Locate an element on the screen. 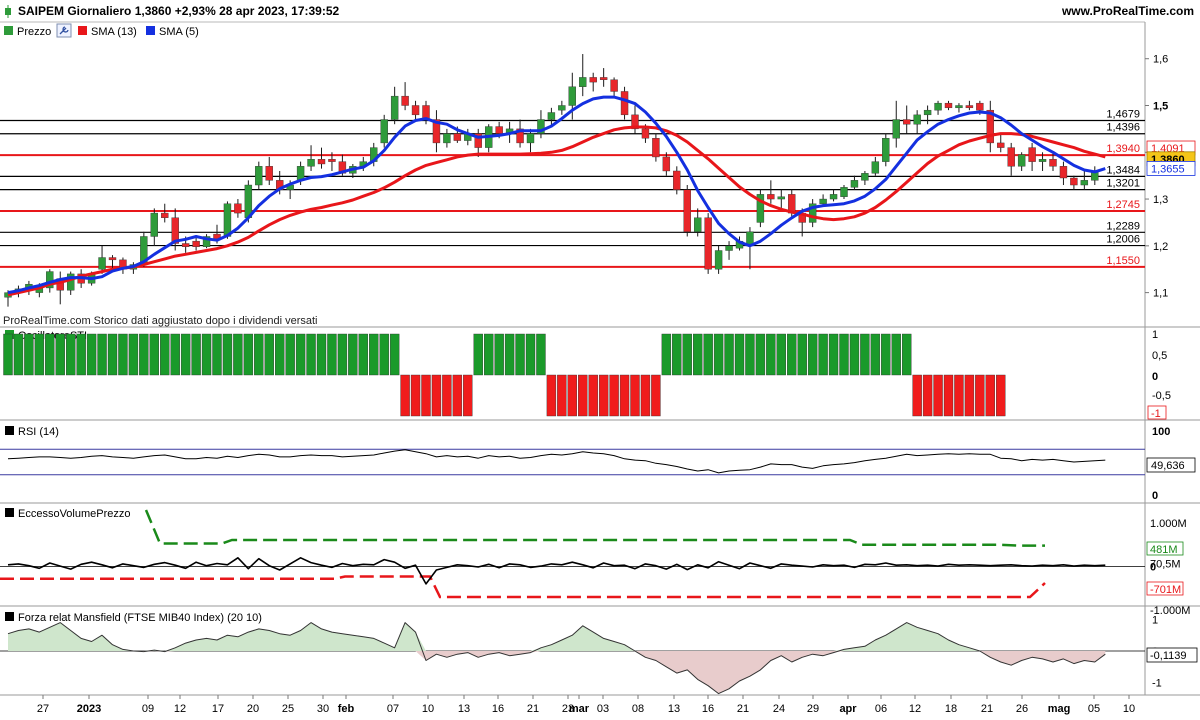 This screenshot has width=1200, height=720. rsi-axis: 100 0 49,636 is located at coordinates (1171, 464).